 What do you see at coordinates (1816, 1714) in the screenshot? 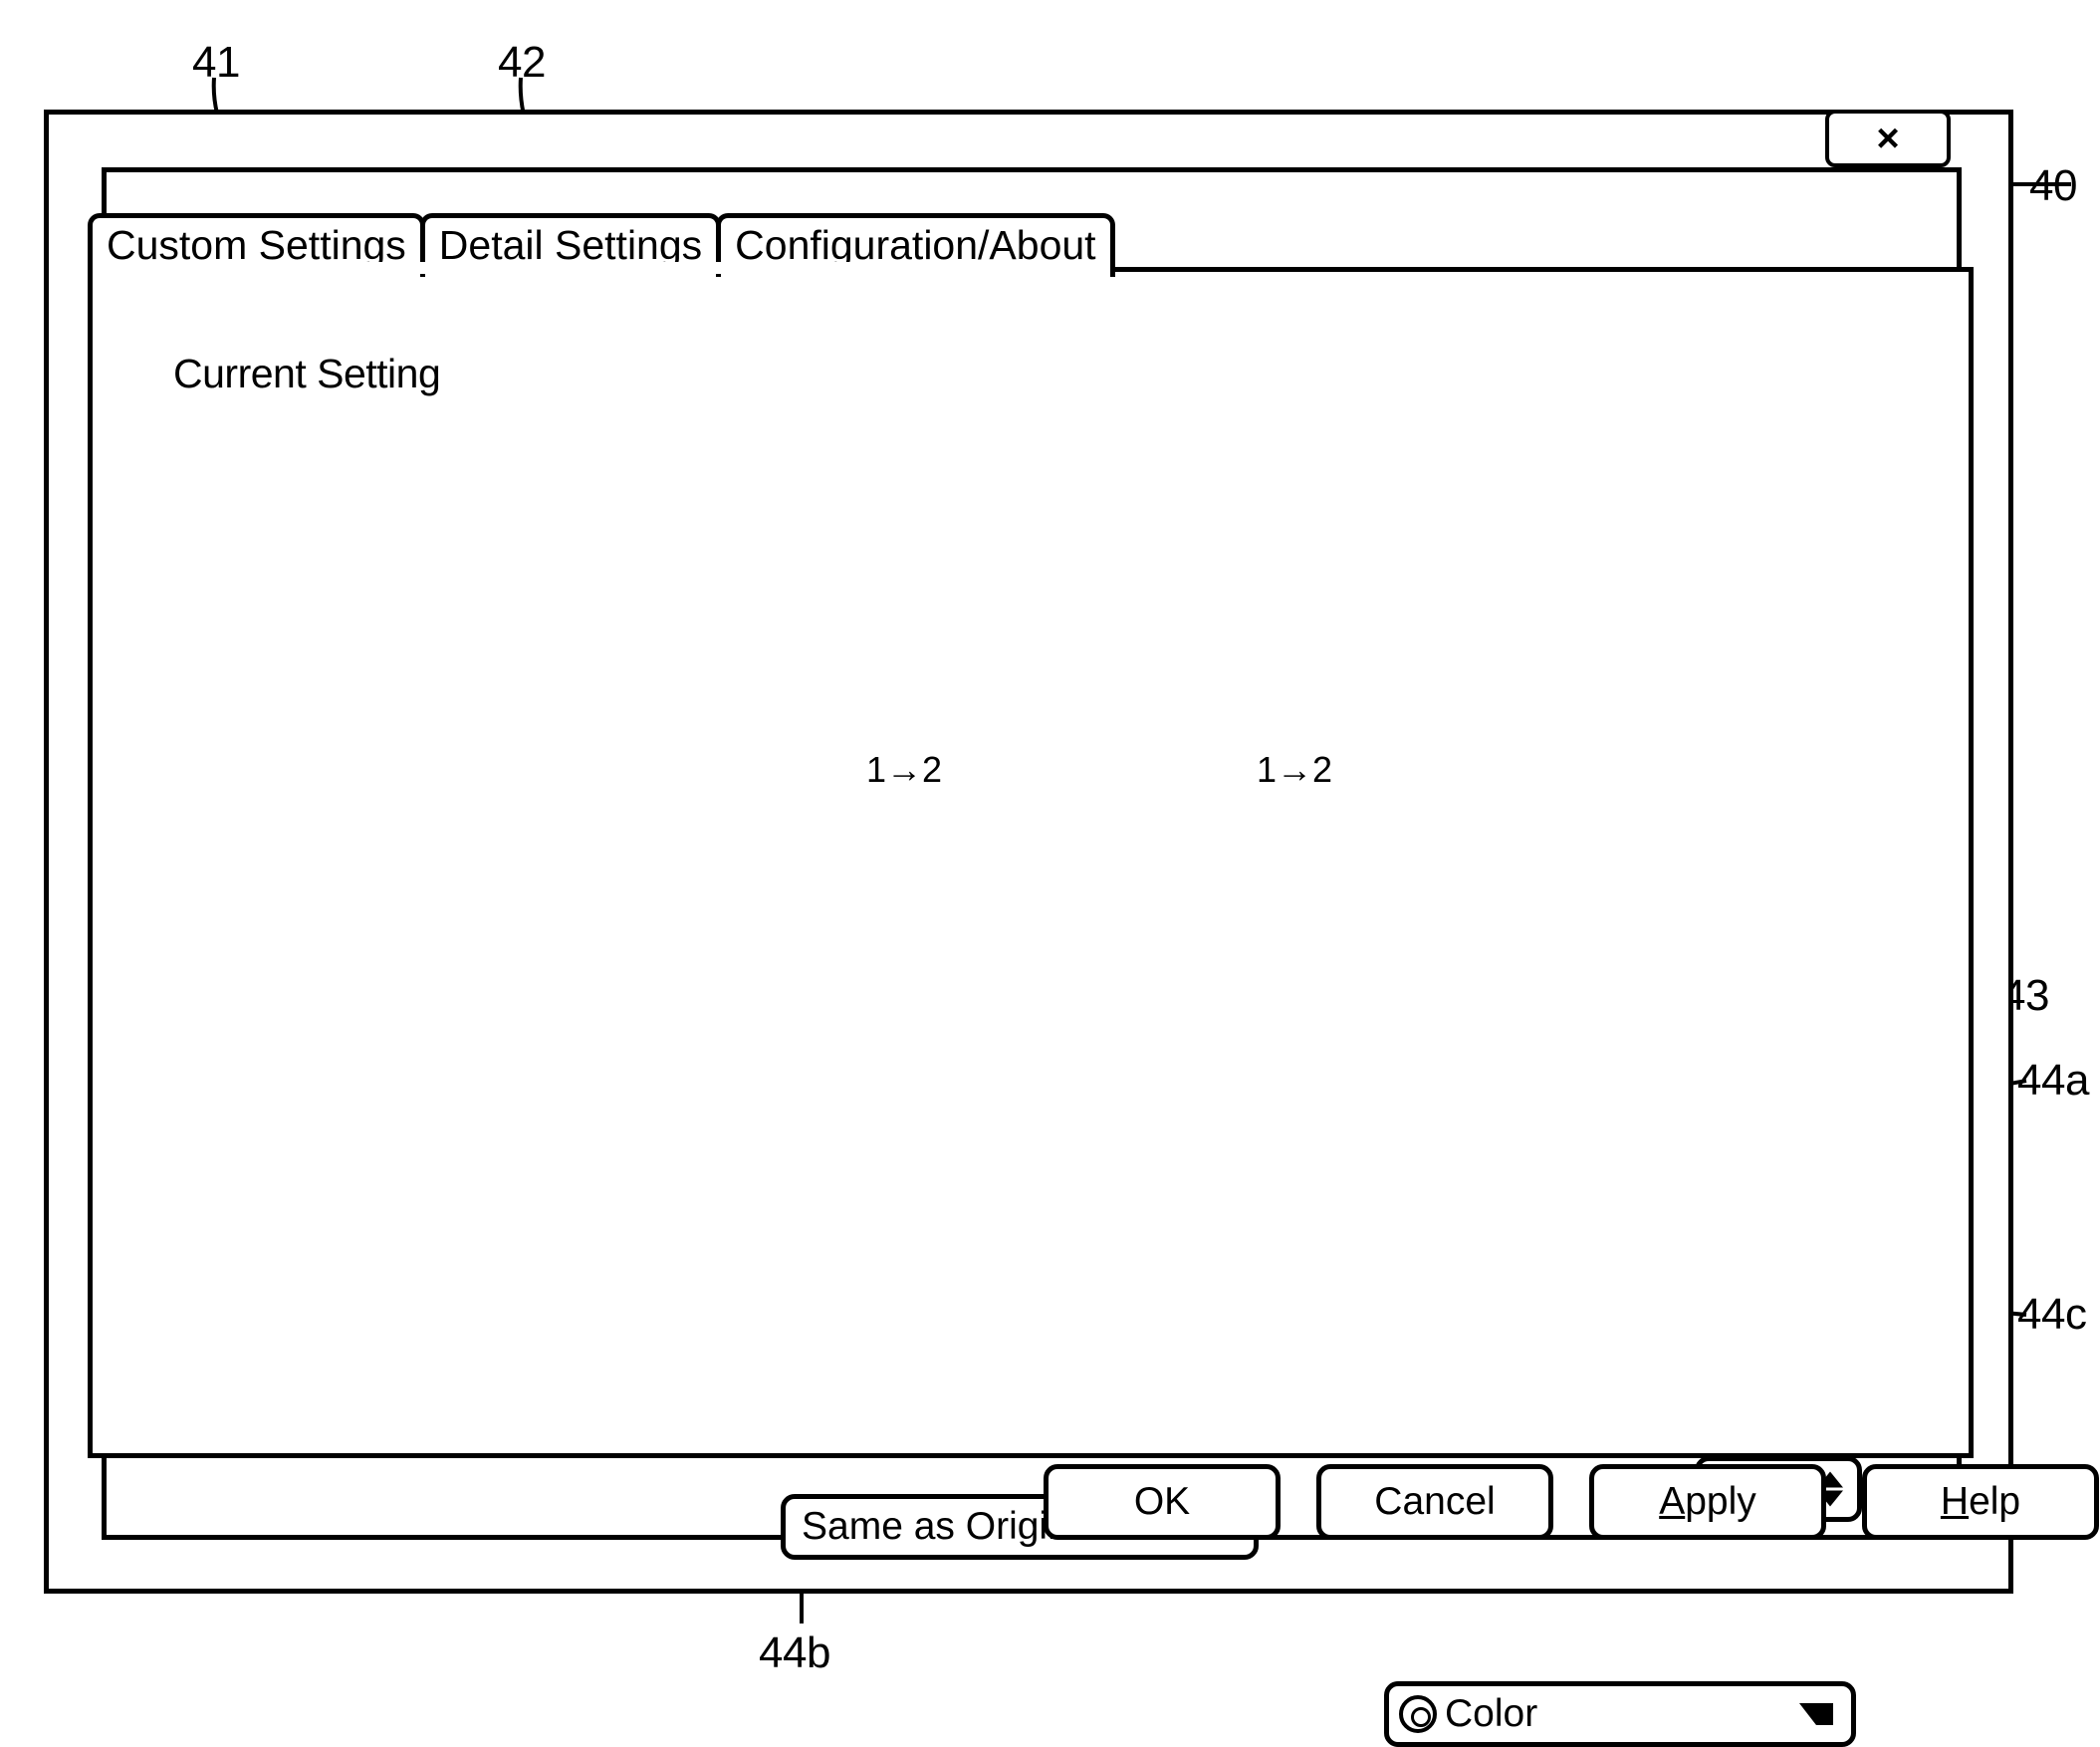
I see `chevron-down-icon` at bounding box center [1816, 1714].